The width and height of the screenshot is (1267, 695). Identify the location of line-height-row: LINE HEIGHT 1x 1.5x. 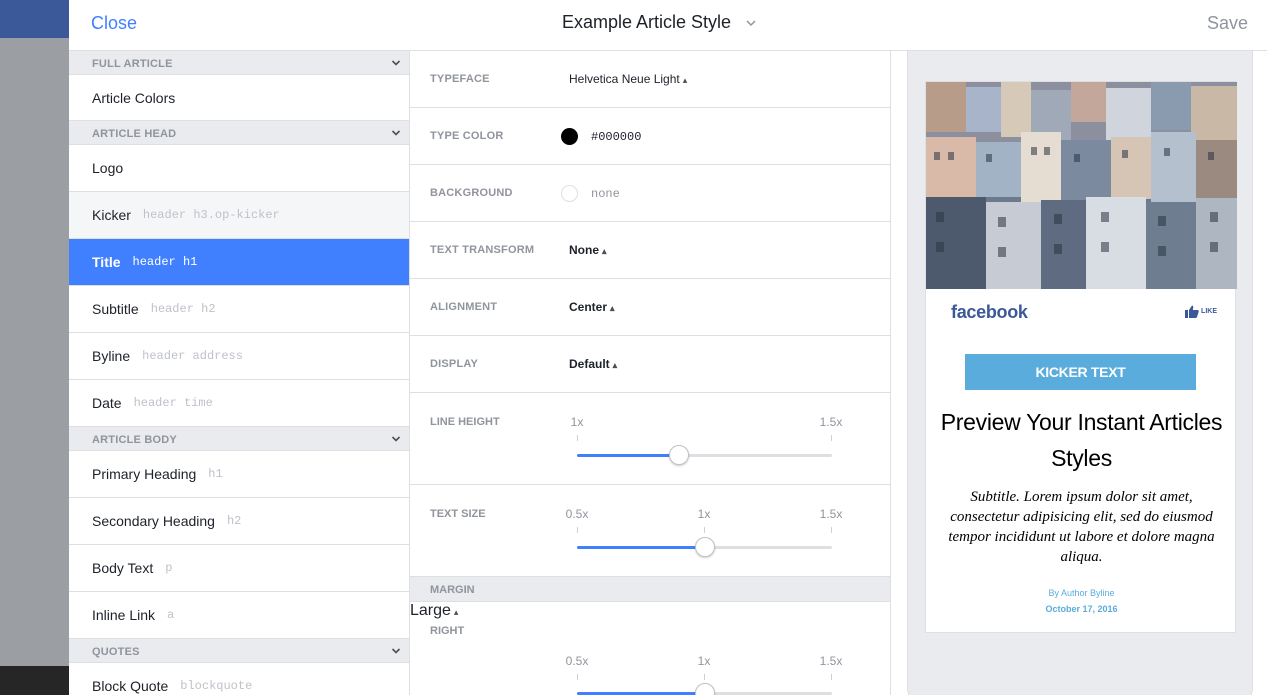
(650, 439).